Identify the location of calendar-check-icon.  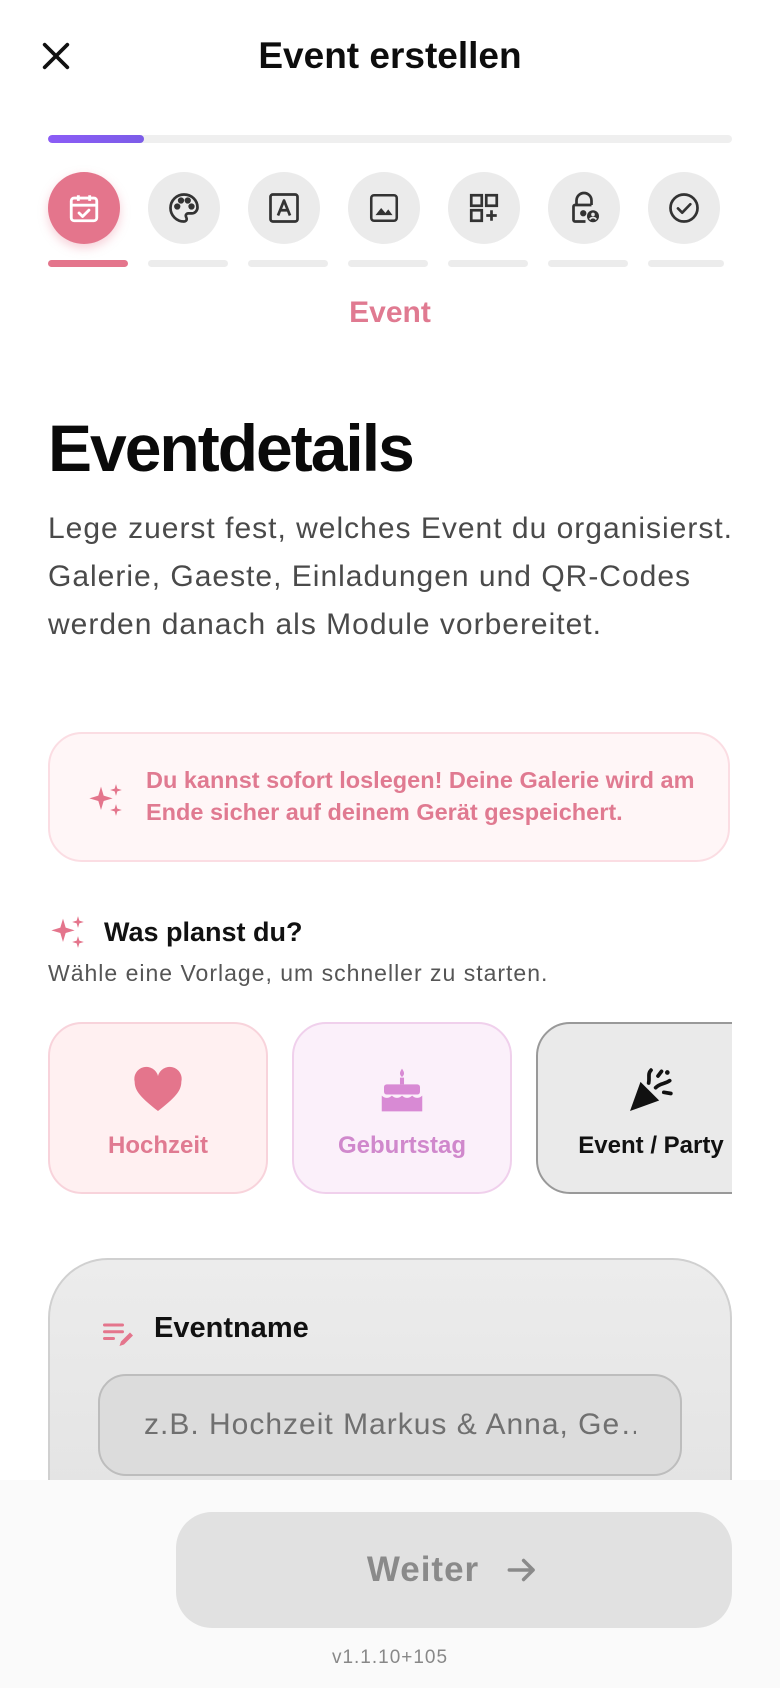
(84, 209).